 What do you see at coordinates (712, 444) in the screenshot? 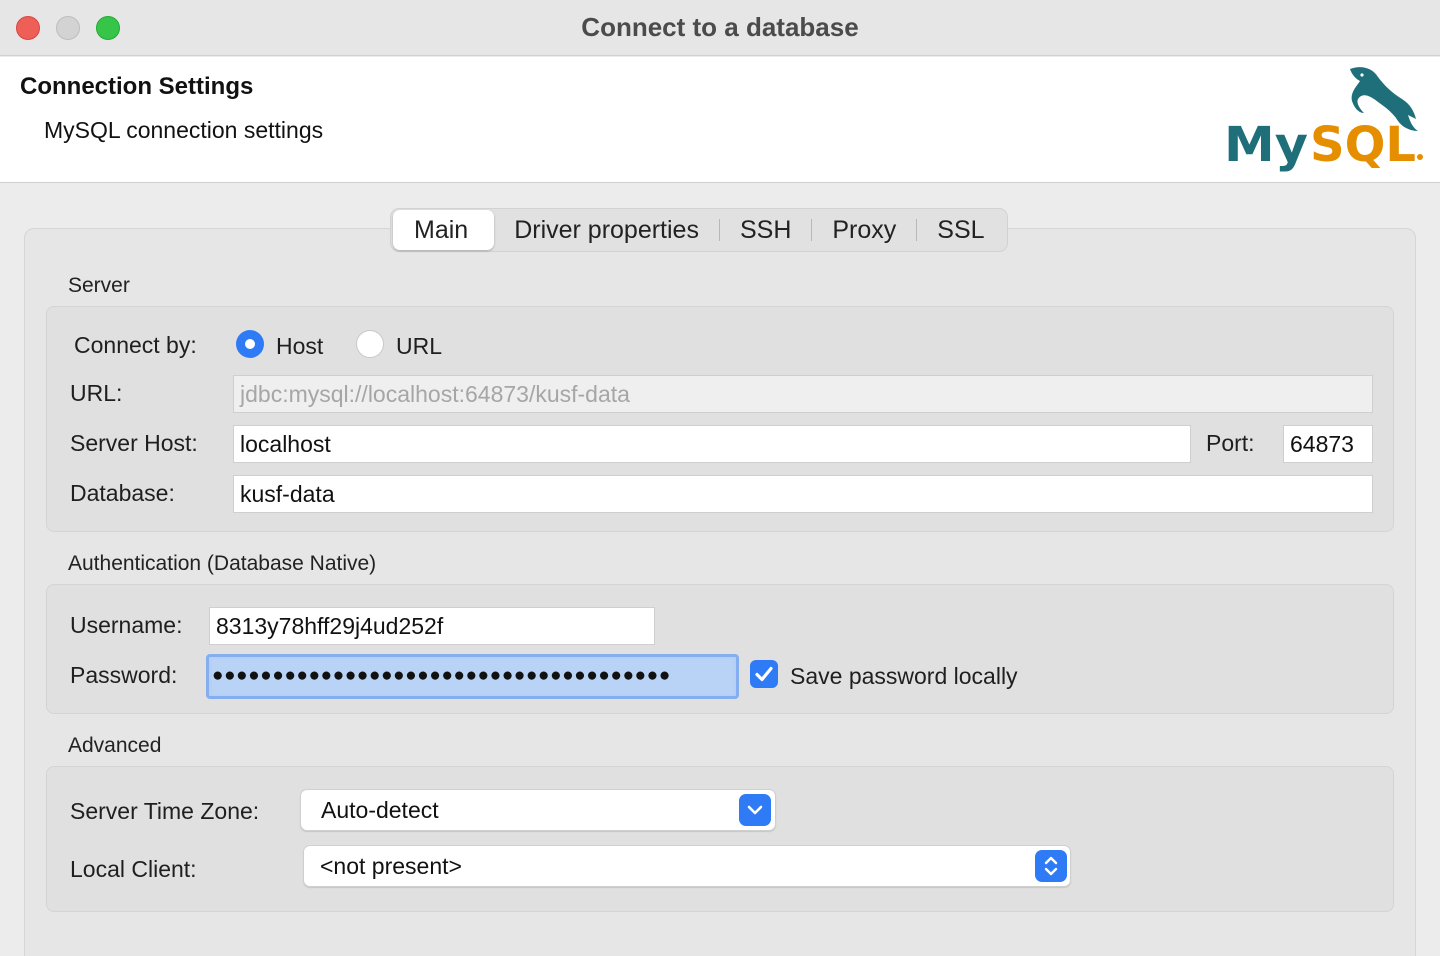
I see `server-host-field: localhost` at bounding box center [712, 444].